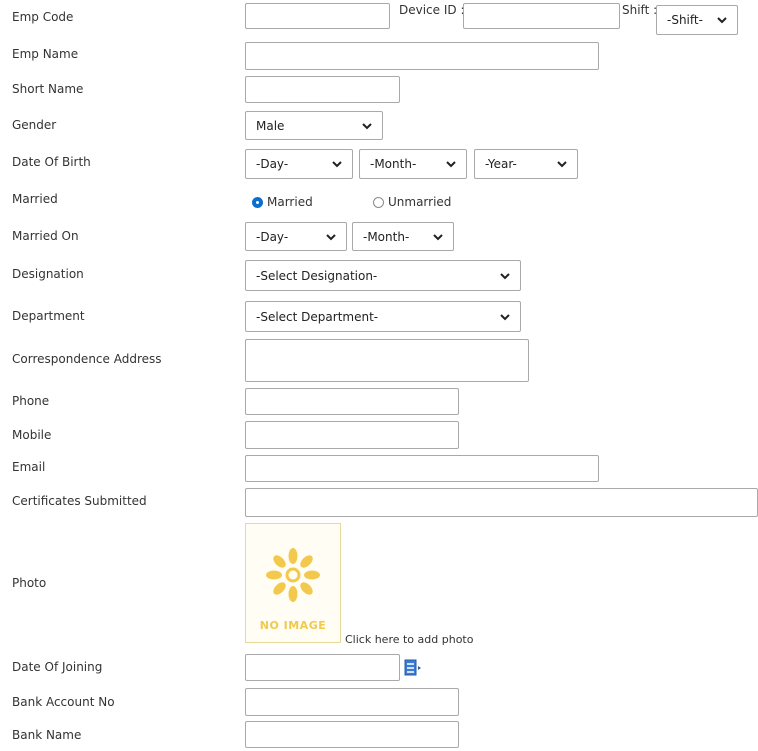 The height and width of the screenshot is (751, 758). I want to click on radio-married: Married, so click(282, 202).